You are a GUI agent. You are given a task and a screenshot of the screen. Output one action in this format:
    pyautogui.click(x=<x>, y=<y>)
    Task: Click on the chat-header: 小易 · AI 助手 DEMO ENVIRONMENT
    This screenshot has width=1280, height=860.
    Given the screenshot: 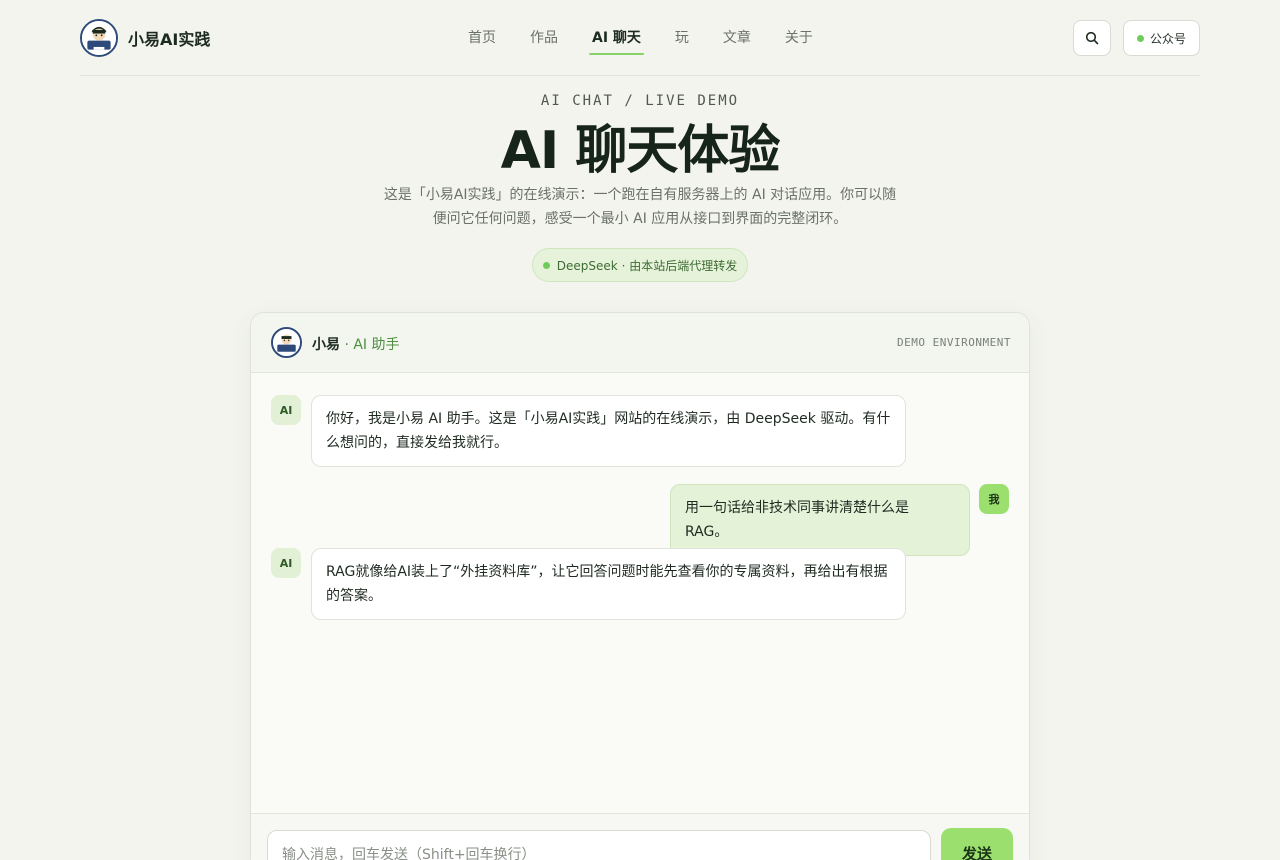 What is the action you would take?
    pyautogui.click(x=640, y=343)
    